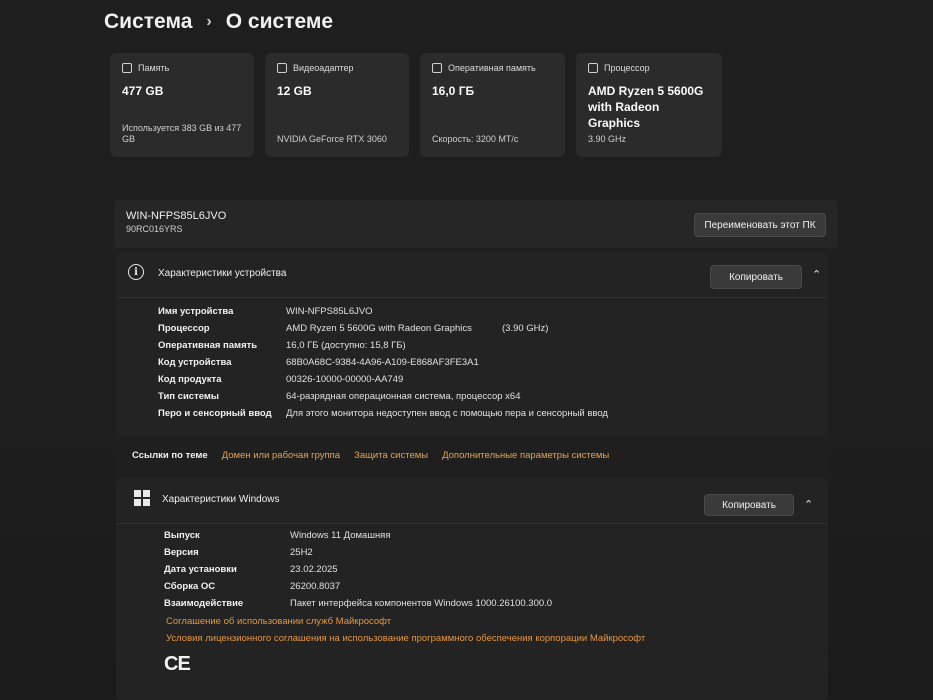 The image size is (933, 700). I want to click on page-title: О системе, so click(279, 21).